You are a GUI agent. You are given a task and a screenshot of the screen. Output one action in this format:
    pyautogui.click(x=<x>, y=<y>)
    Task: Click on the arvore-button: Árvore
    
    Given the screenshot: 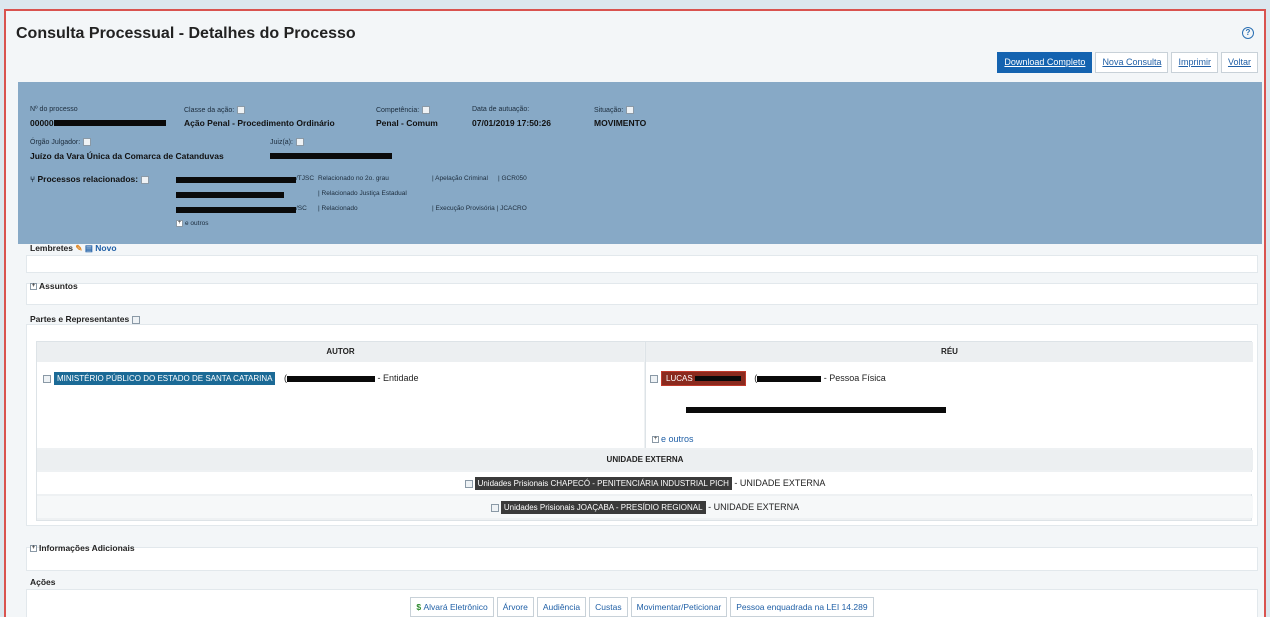 What is the action you would take?
    pyautogui.click(x=515, y=607)
    